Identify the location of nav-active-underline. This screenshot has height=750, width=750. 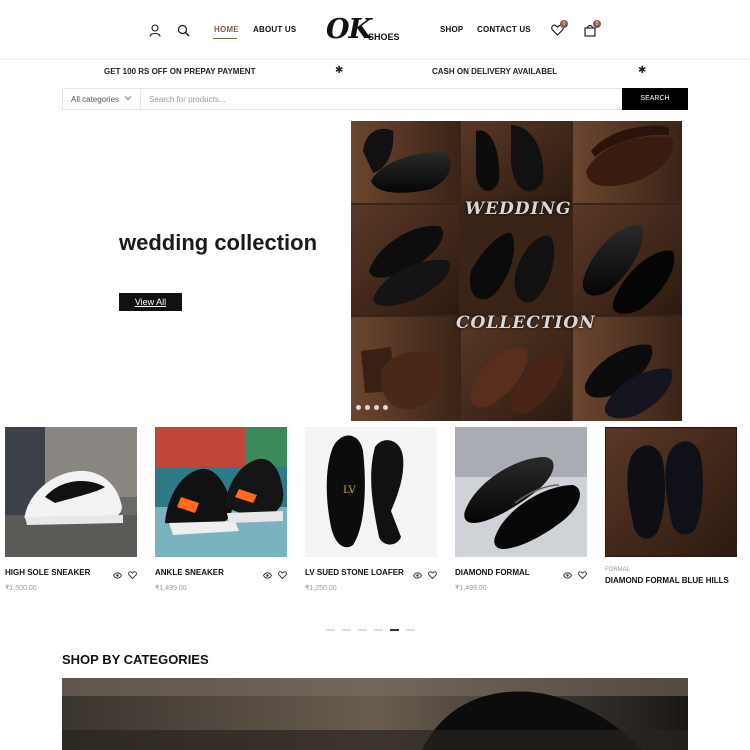
(225, 38).